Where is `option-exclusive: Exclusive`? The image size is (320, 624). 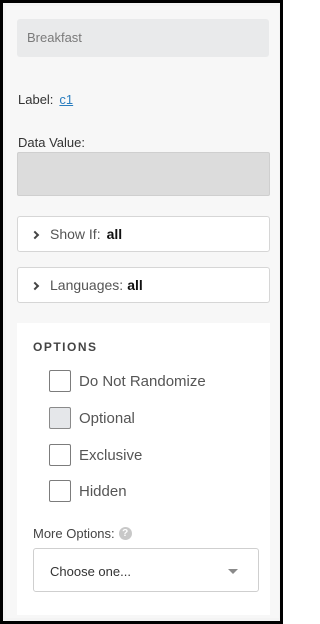 option-exclusive: Exclusive is located at coordinates (95, 455).